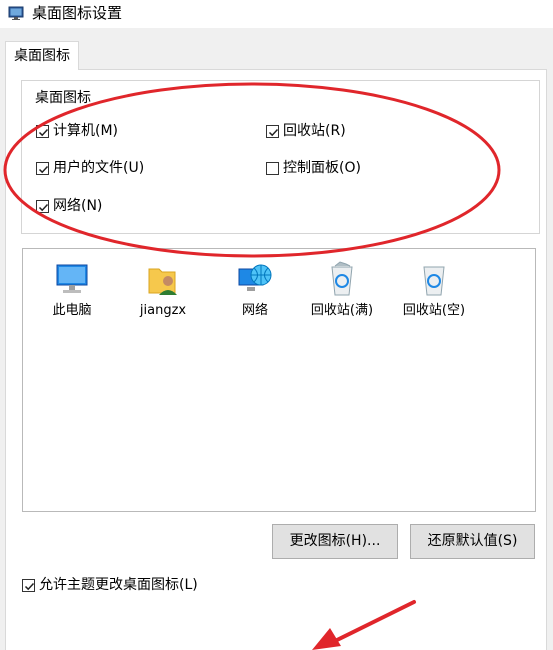 This screenshot has width=553, height=650. I want to click on checkbox-user-files: 用户的文件(U), so click(90, 168).